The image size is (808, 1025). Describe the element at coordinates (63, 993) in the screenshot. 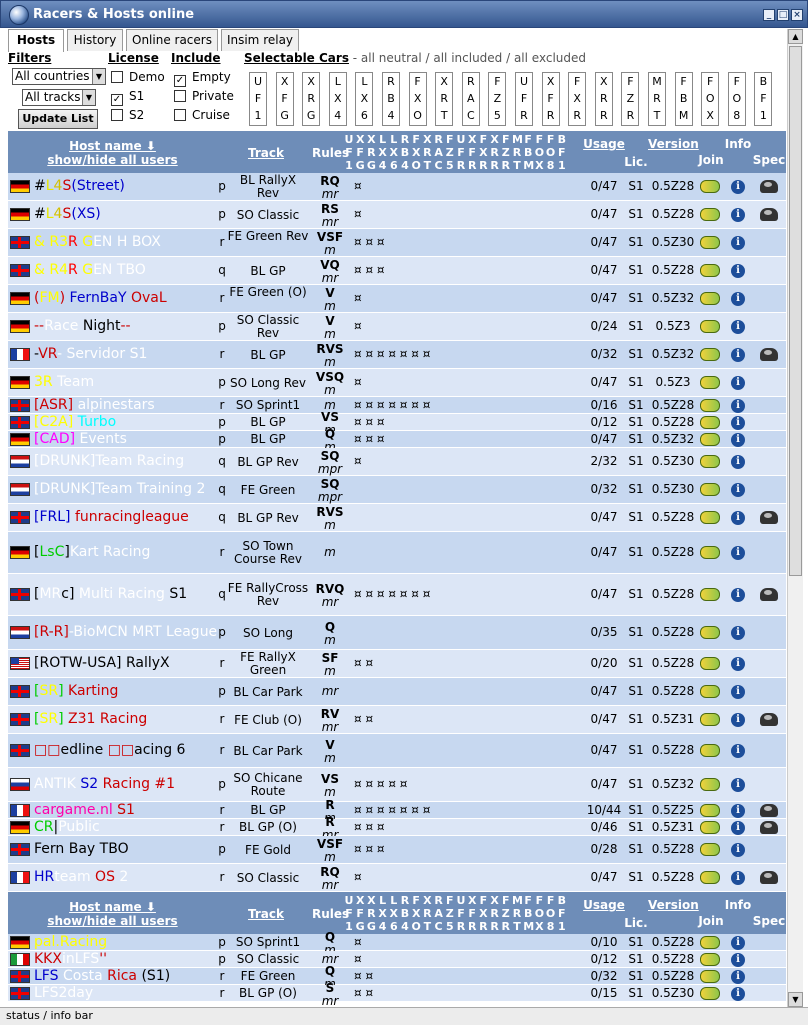

I see `host-name: LFS2day` at that location.